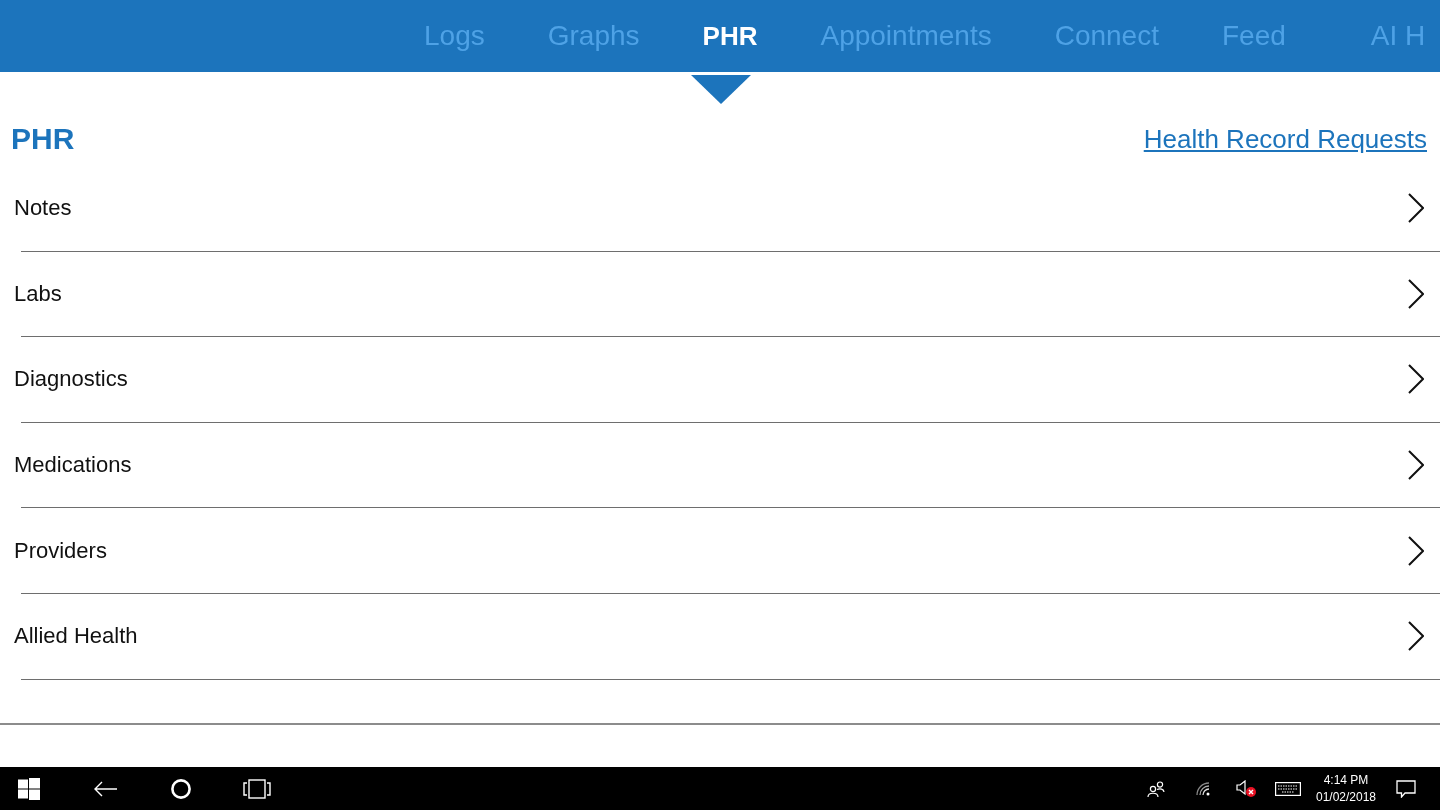 The width and height of the screenshot is (1440, 810). I want to click on list-item: Allied Health, so click(720, 636).